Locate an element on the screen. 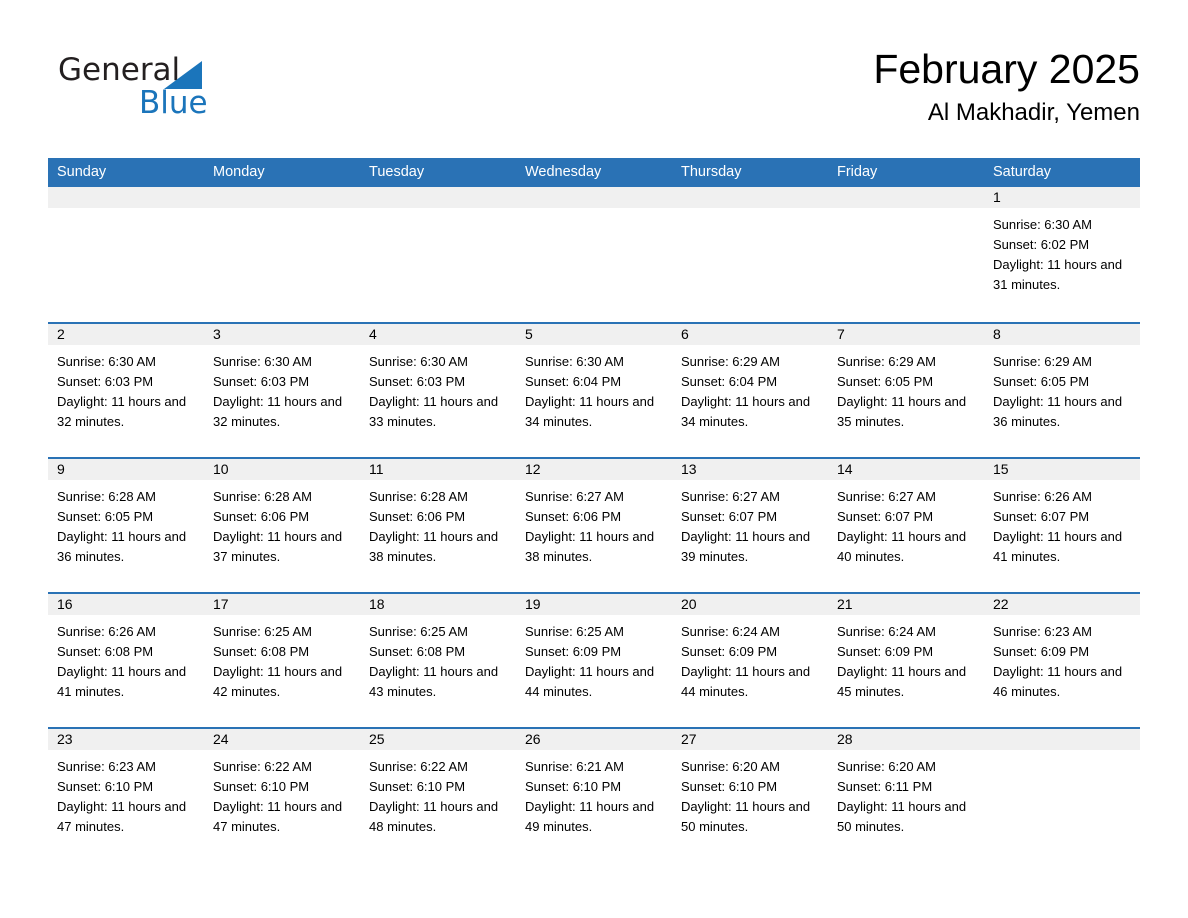 The width and height of the screenshot is (1188, 918). day-number: 8 is located at coordinates (1062, 334).